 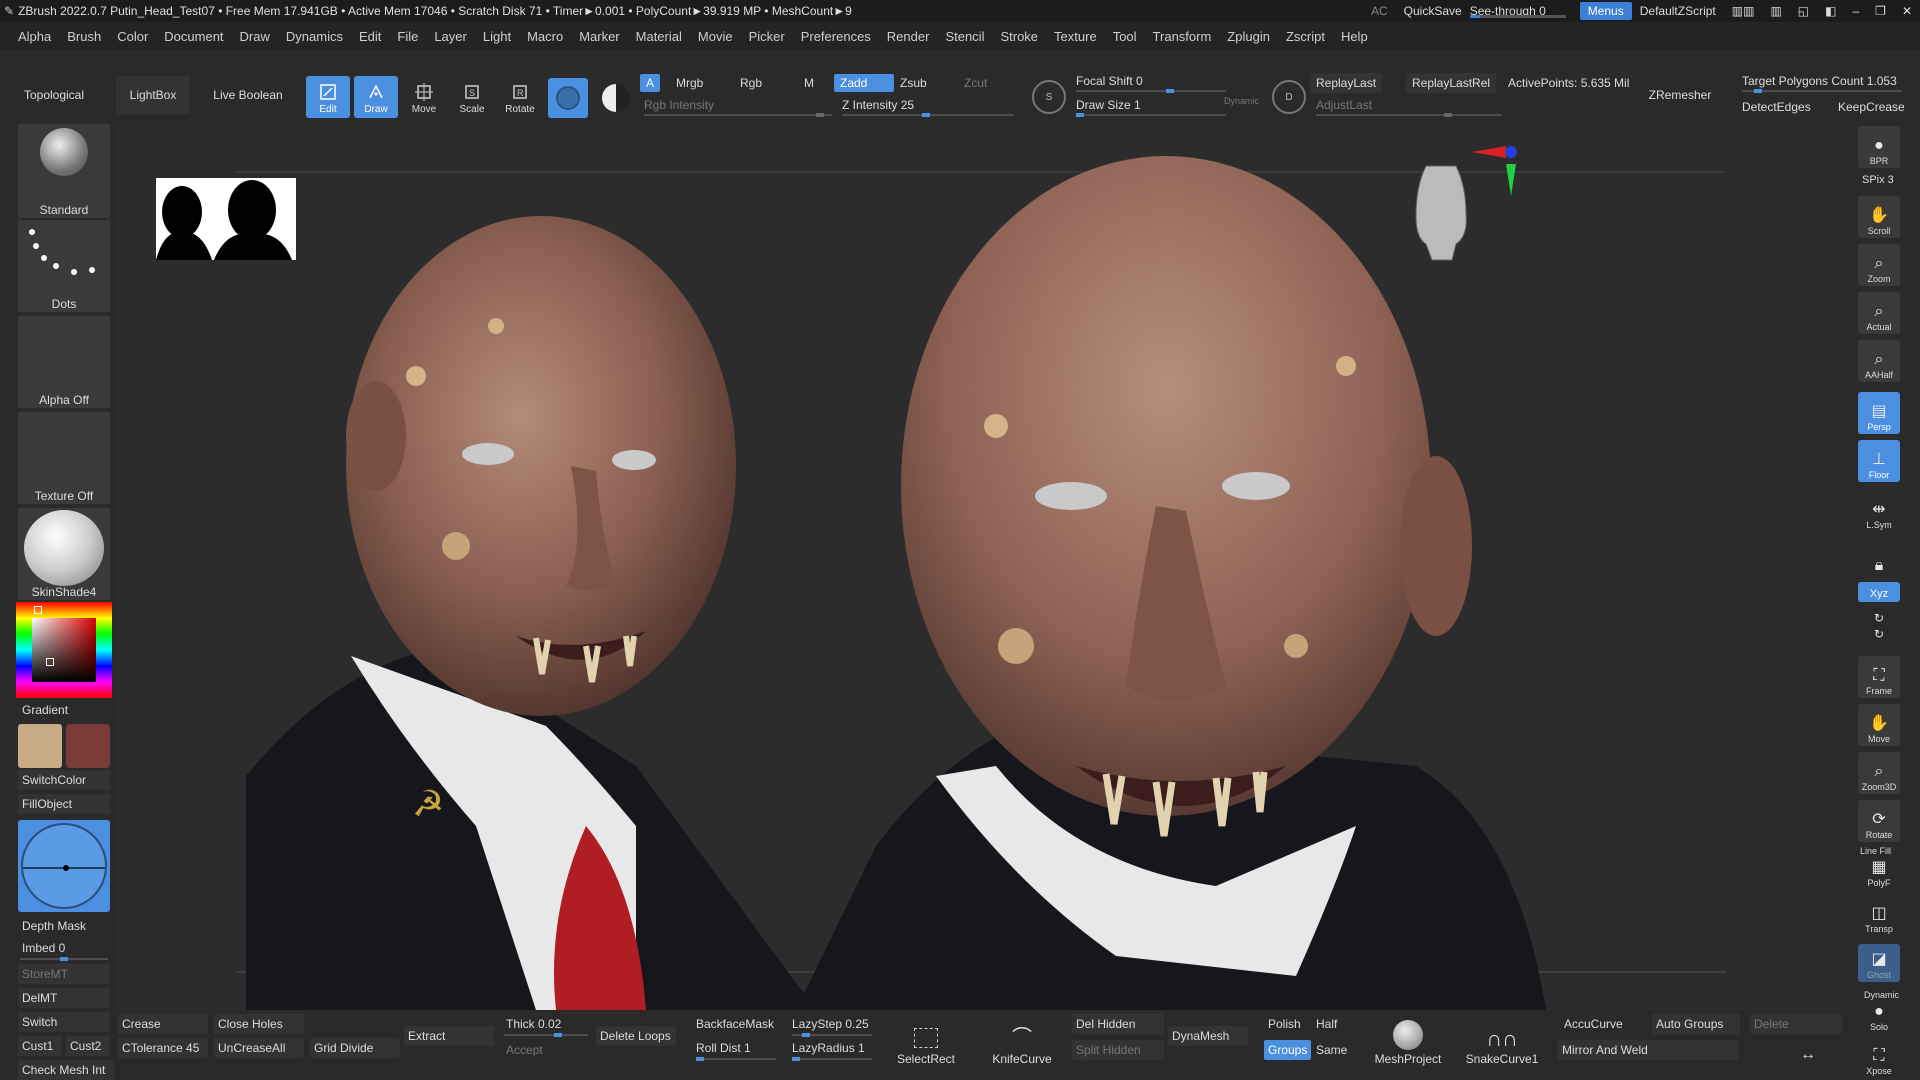 I want to click on roll-dist-track, so click(x=736, y=1059).